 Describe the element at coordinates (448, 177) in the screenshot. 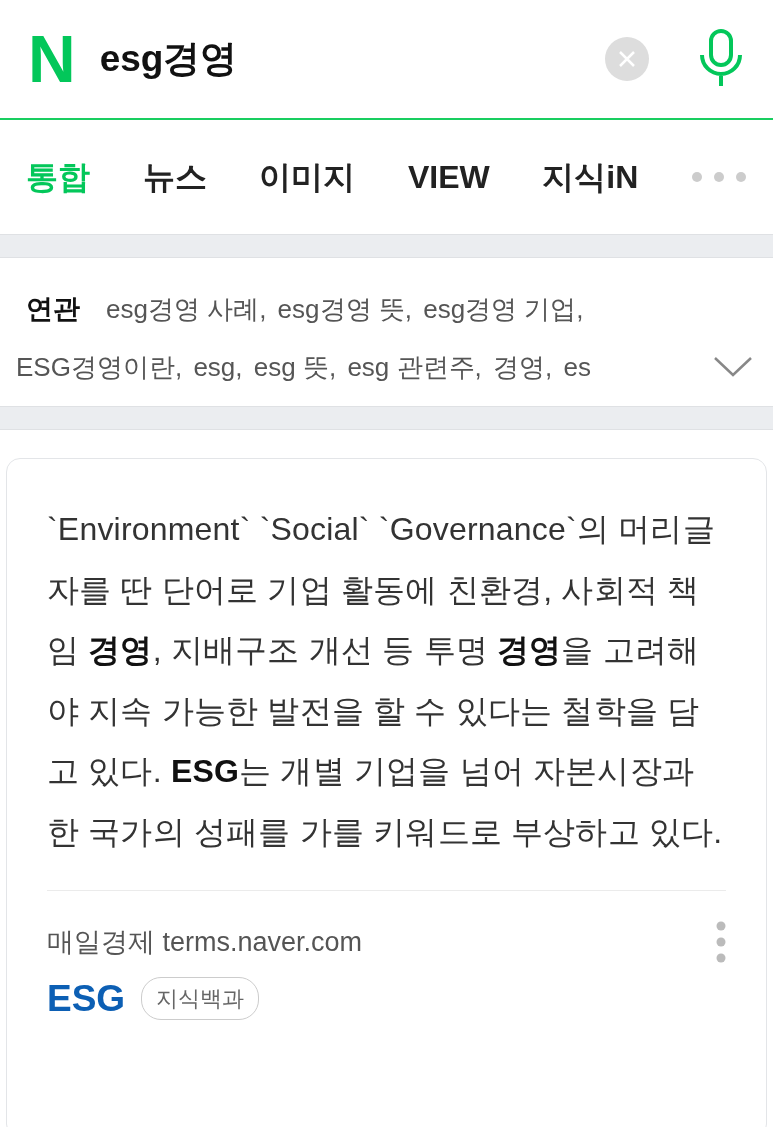

I see `tab: VIEW` at that location.